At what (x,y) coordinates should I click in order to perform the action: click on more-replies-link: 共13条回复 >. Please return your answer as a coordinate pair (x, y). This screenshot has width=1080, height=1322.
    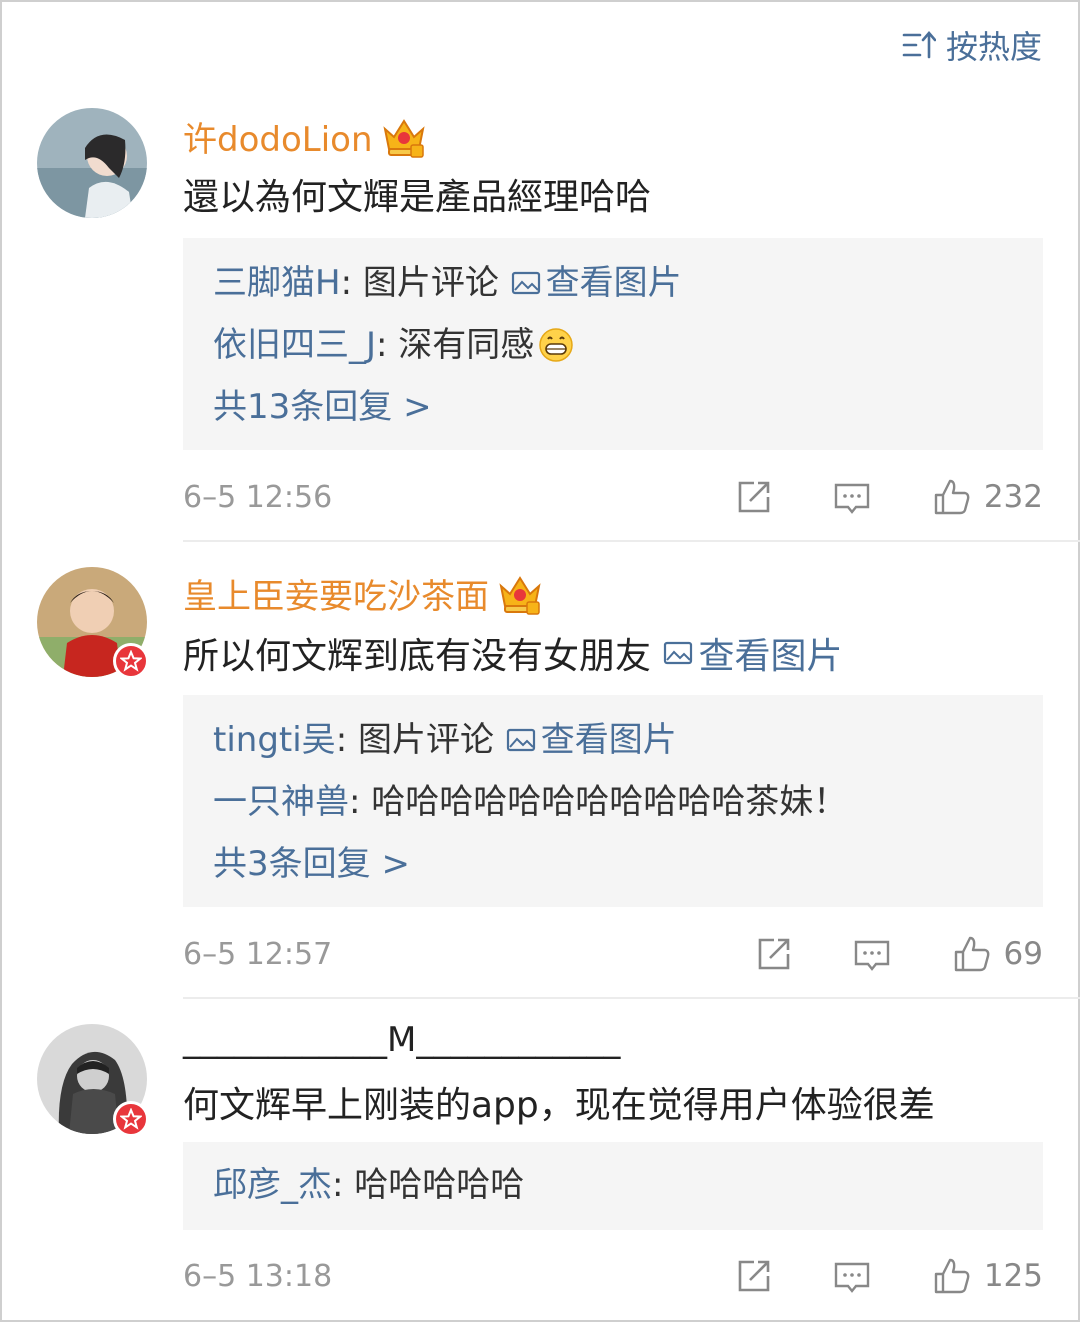
    Looking at the image, I should click on (613, 407).